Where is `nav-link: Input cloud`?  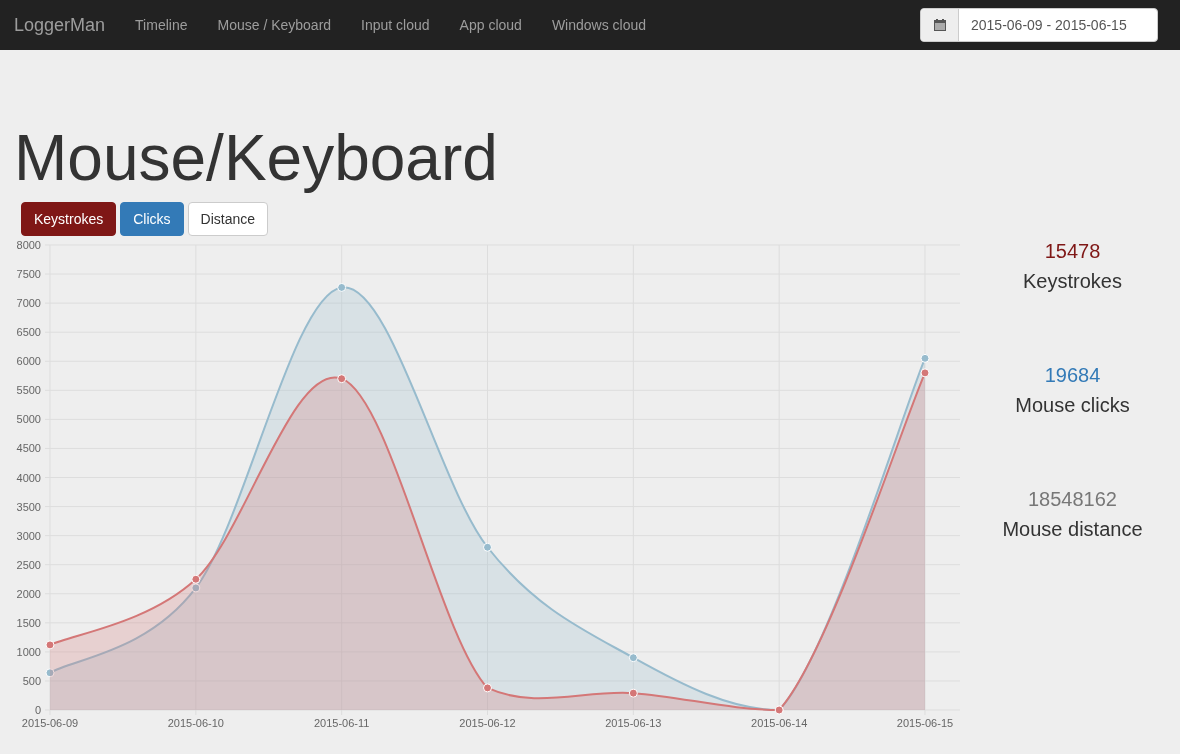
nav-link: Input cloud is located at coordinates (395, 25).